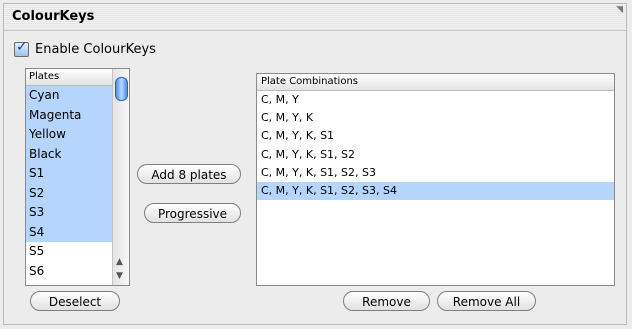 Image resolution: width=632 pixels, height=329 pixels. I want to click on scroll-down-arrow-icon: ▼, so click(119, 276).